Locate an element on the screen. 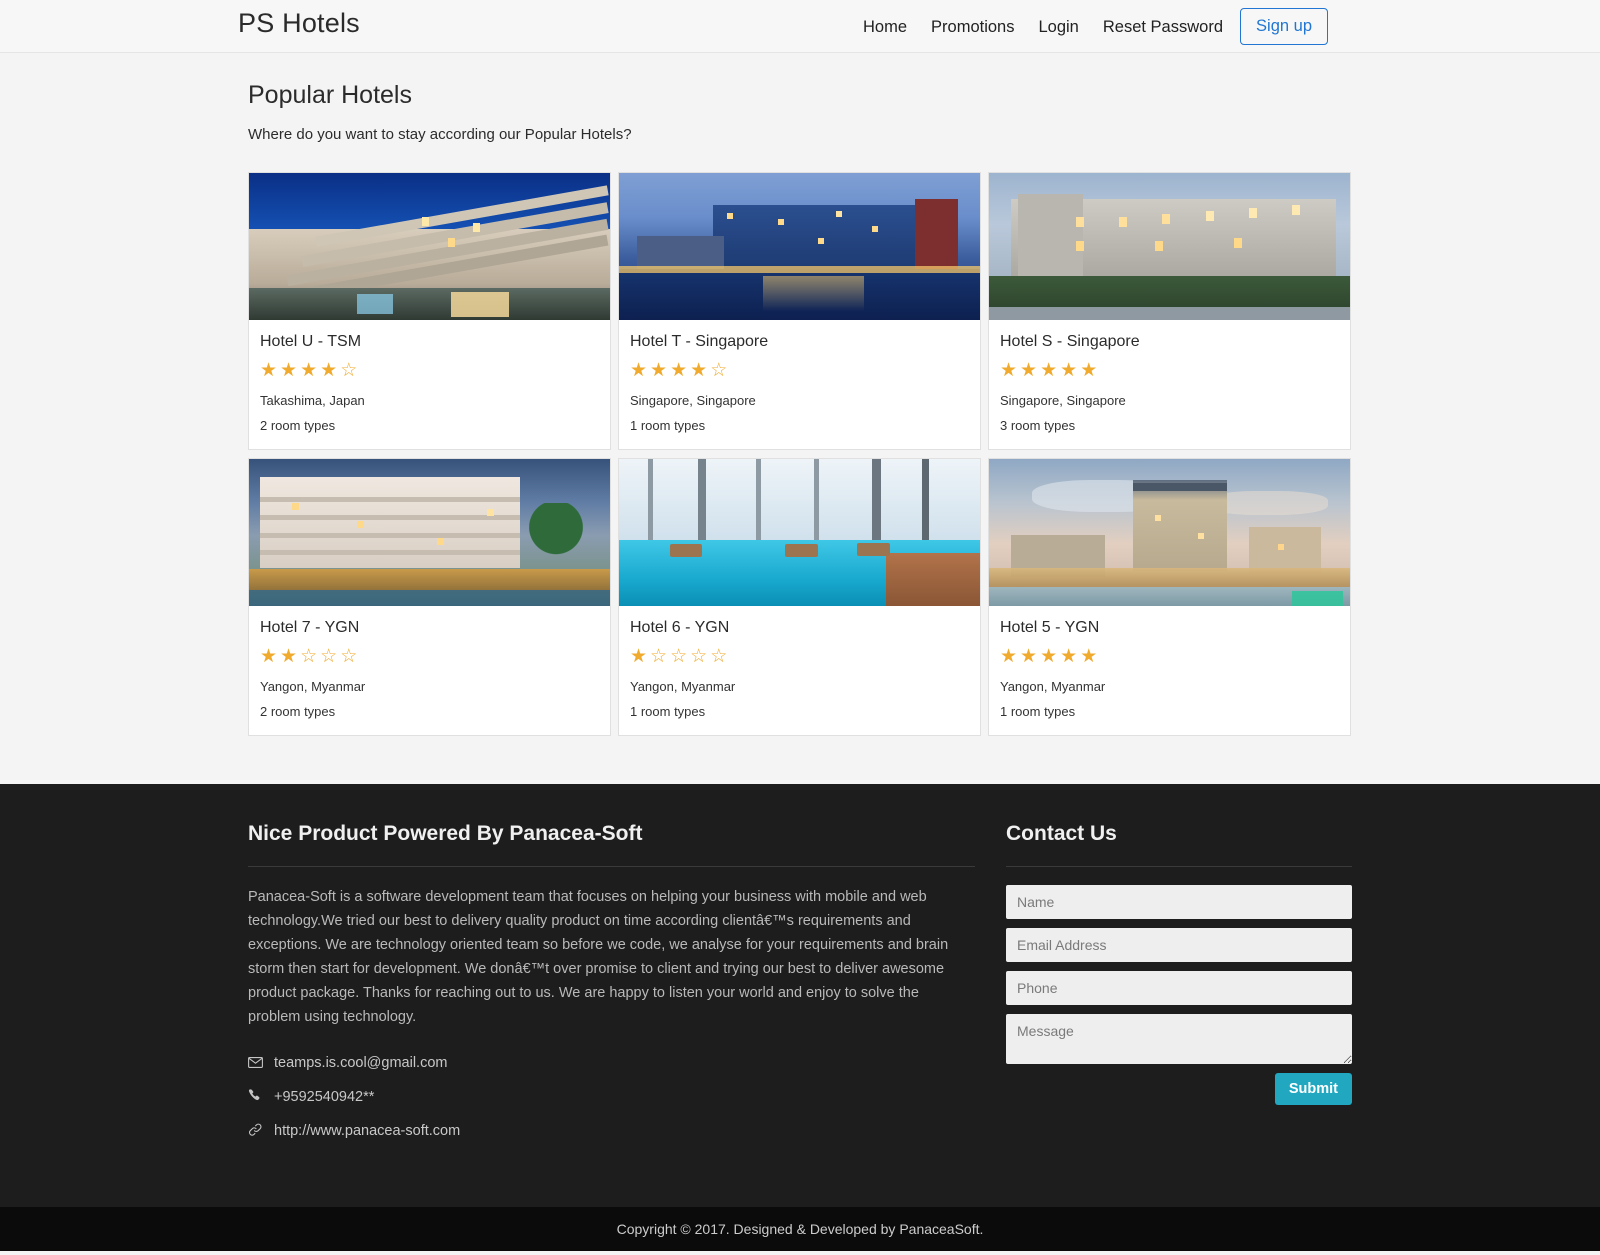 Image resolution: width=1600 pixels, height=1255 pixels. phone-icon is located at coordinates (261, 1097).